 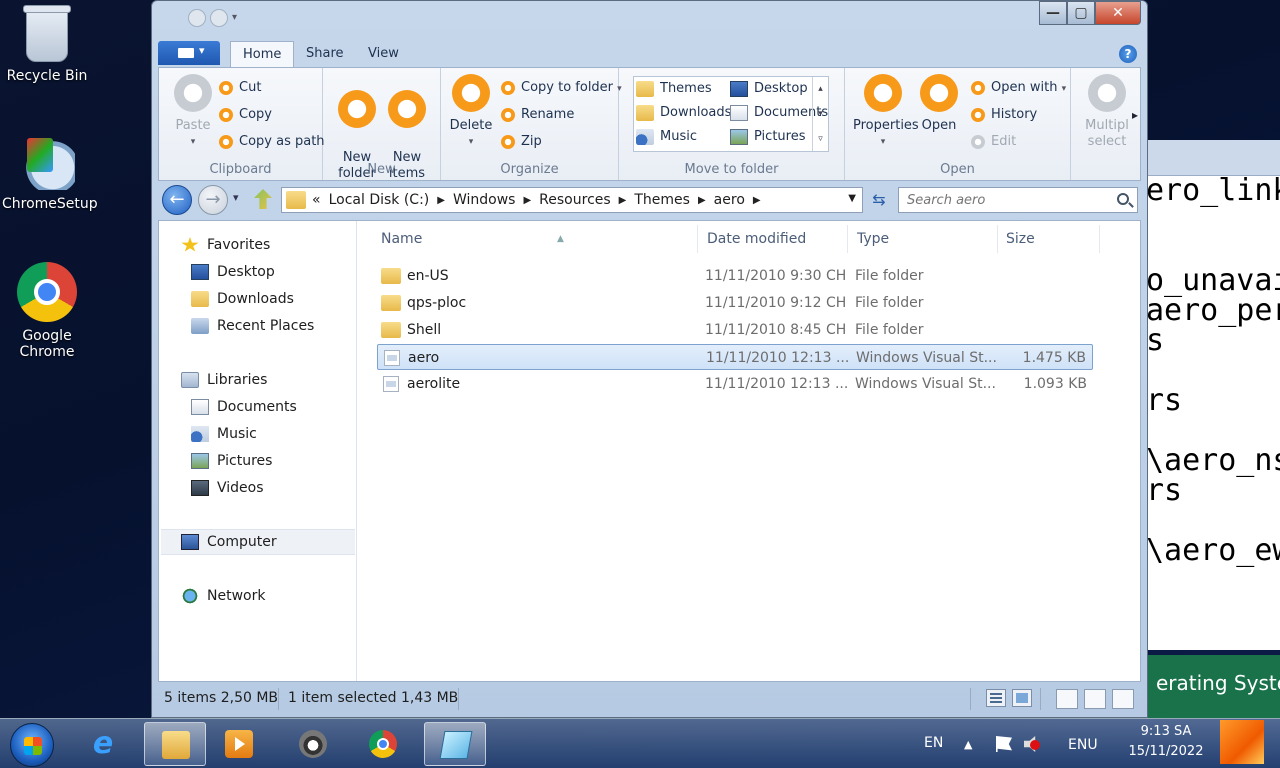 I want to click on tab-share: Share, so click(x=325, y=54).